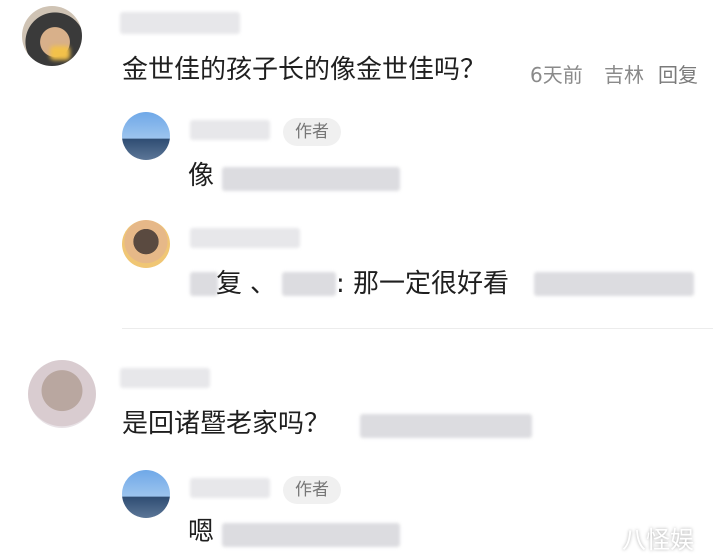 The width and height of the screenshot is (713, 558). I want to click on reply-text: : 那一定很好看, so click(423, 284).